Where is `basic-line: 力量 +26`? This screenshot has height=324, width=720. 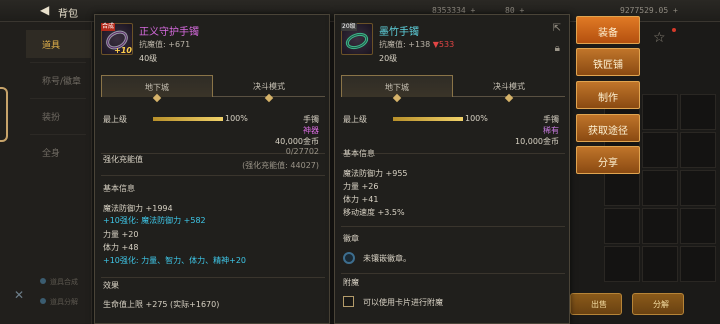
basic-line: 力量 +26 is located at coordinates (361, 186).